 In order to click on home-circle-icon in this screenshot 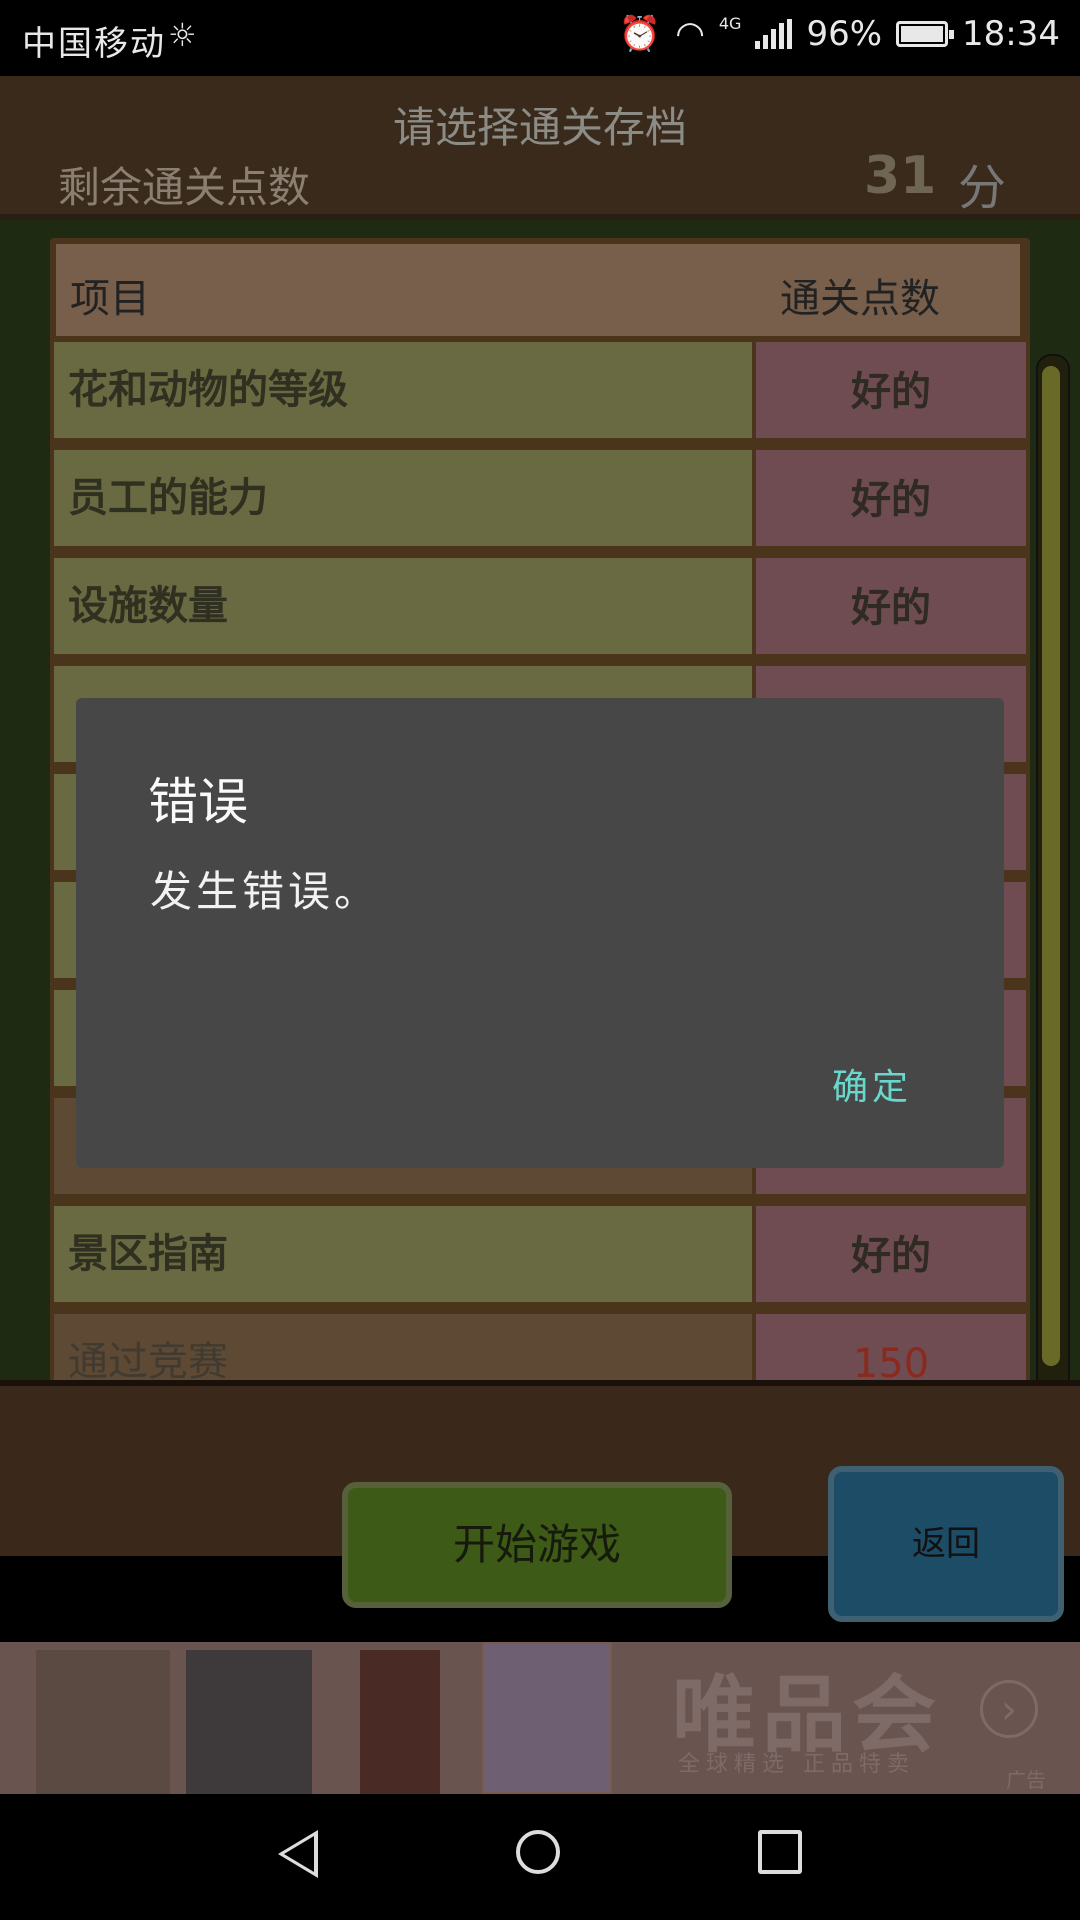, I will do `click(538, 1852)`.